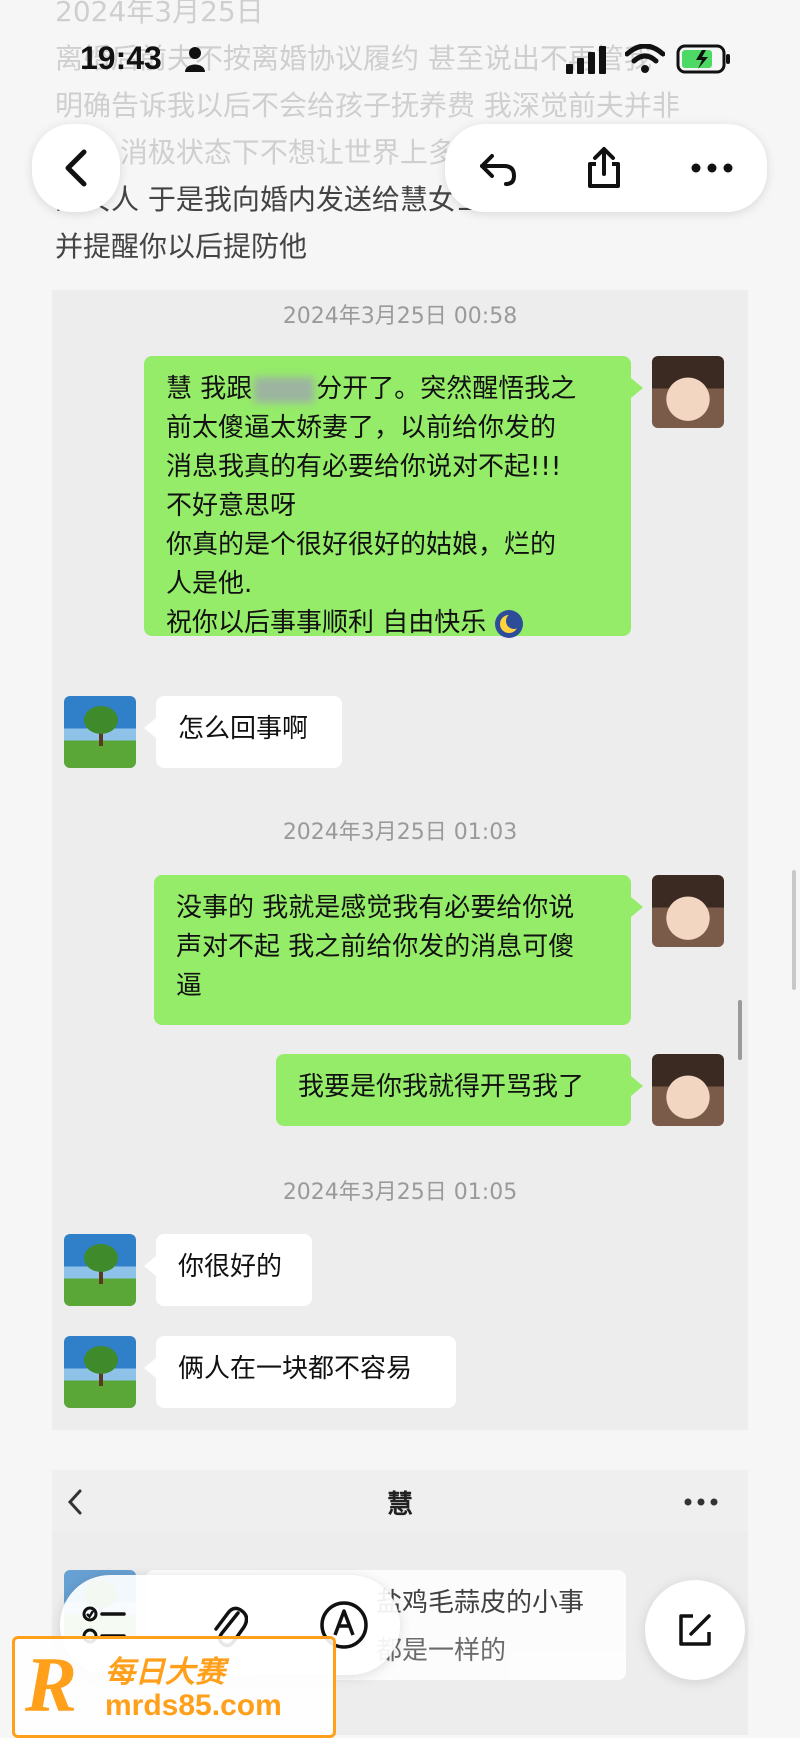  What do you see at coordinates (364, 467) in the screenshot?
I see `msg1-line3: 消息我真的有必要给你说对不起!!!` at bounding box center [364, 467].